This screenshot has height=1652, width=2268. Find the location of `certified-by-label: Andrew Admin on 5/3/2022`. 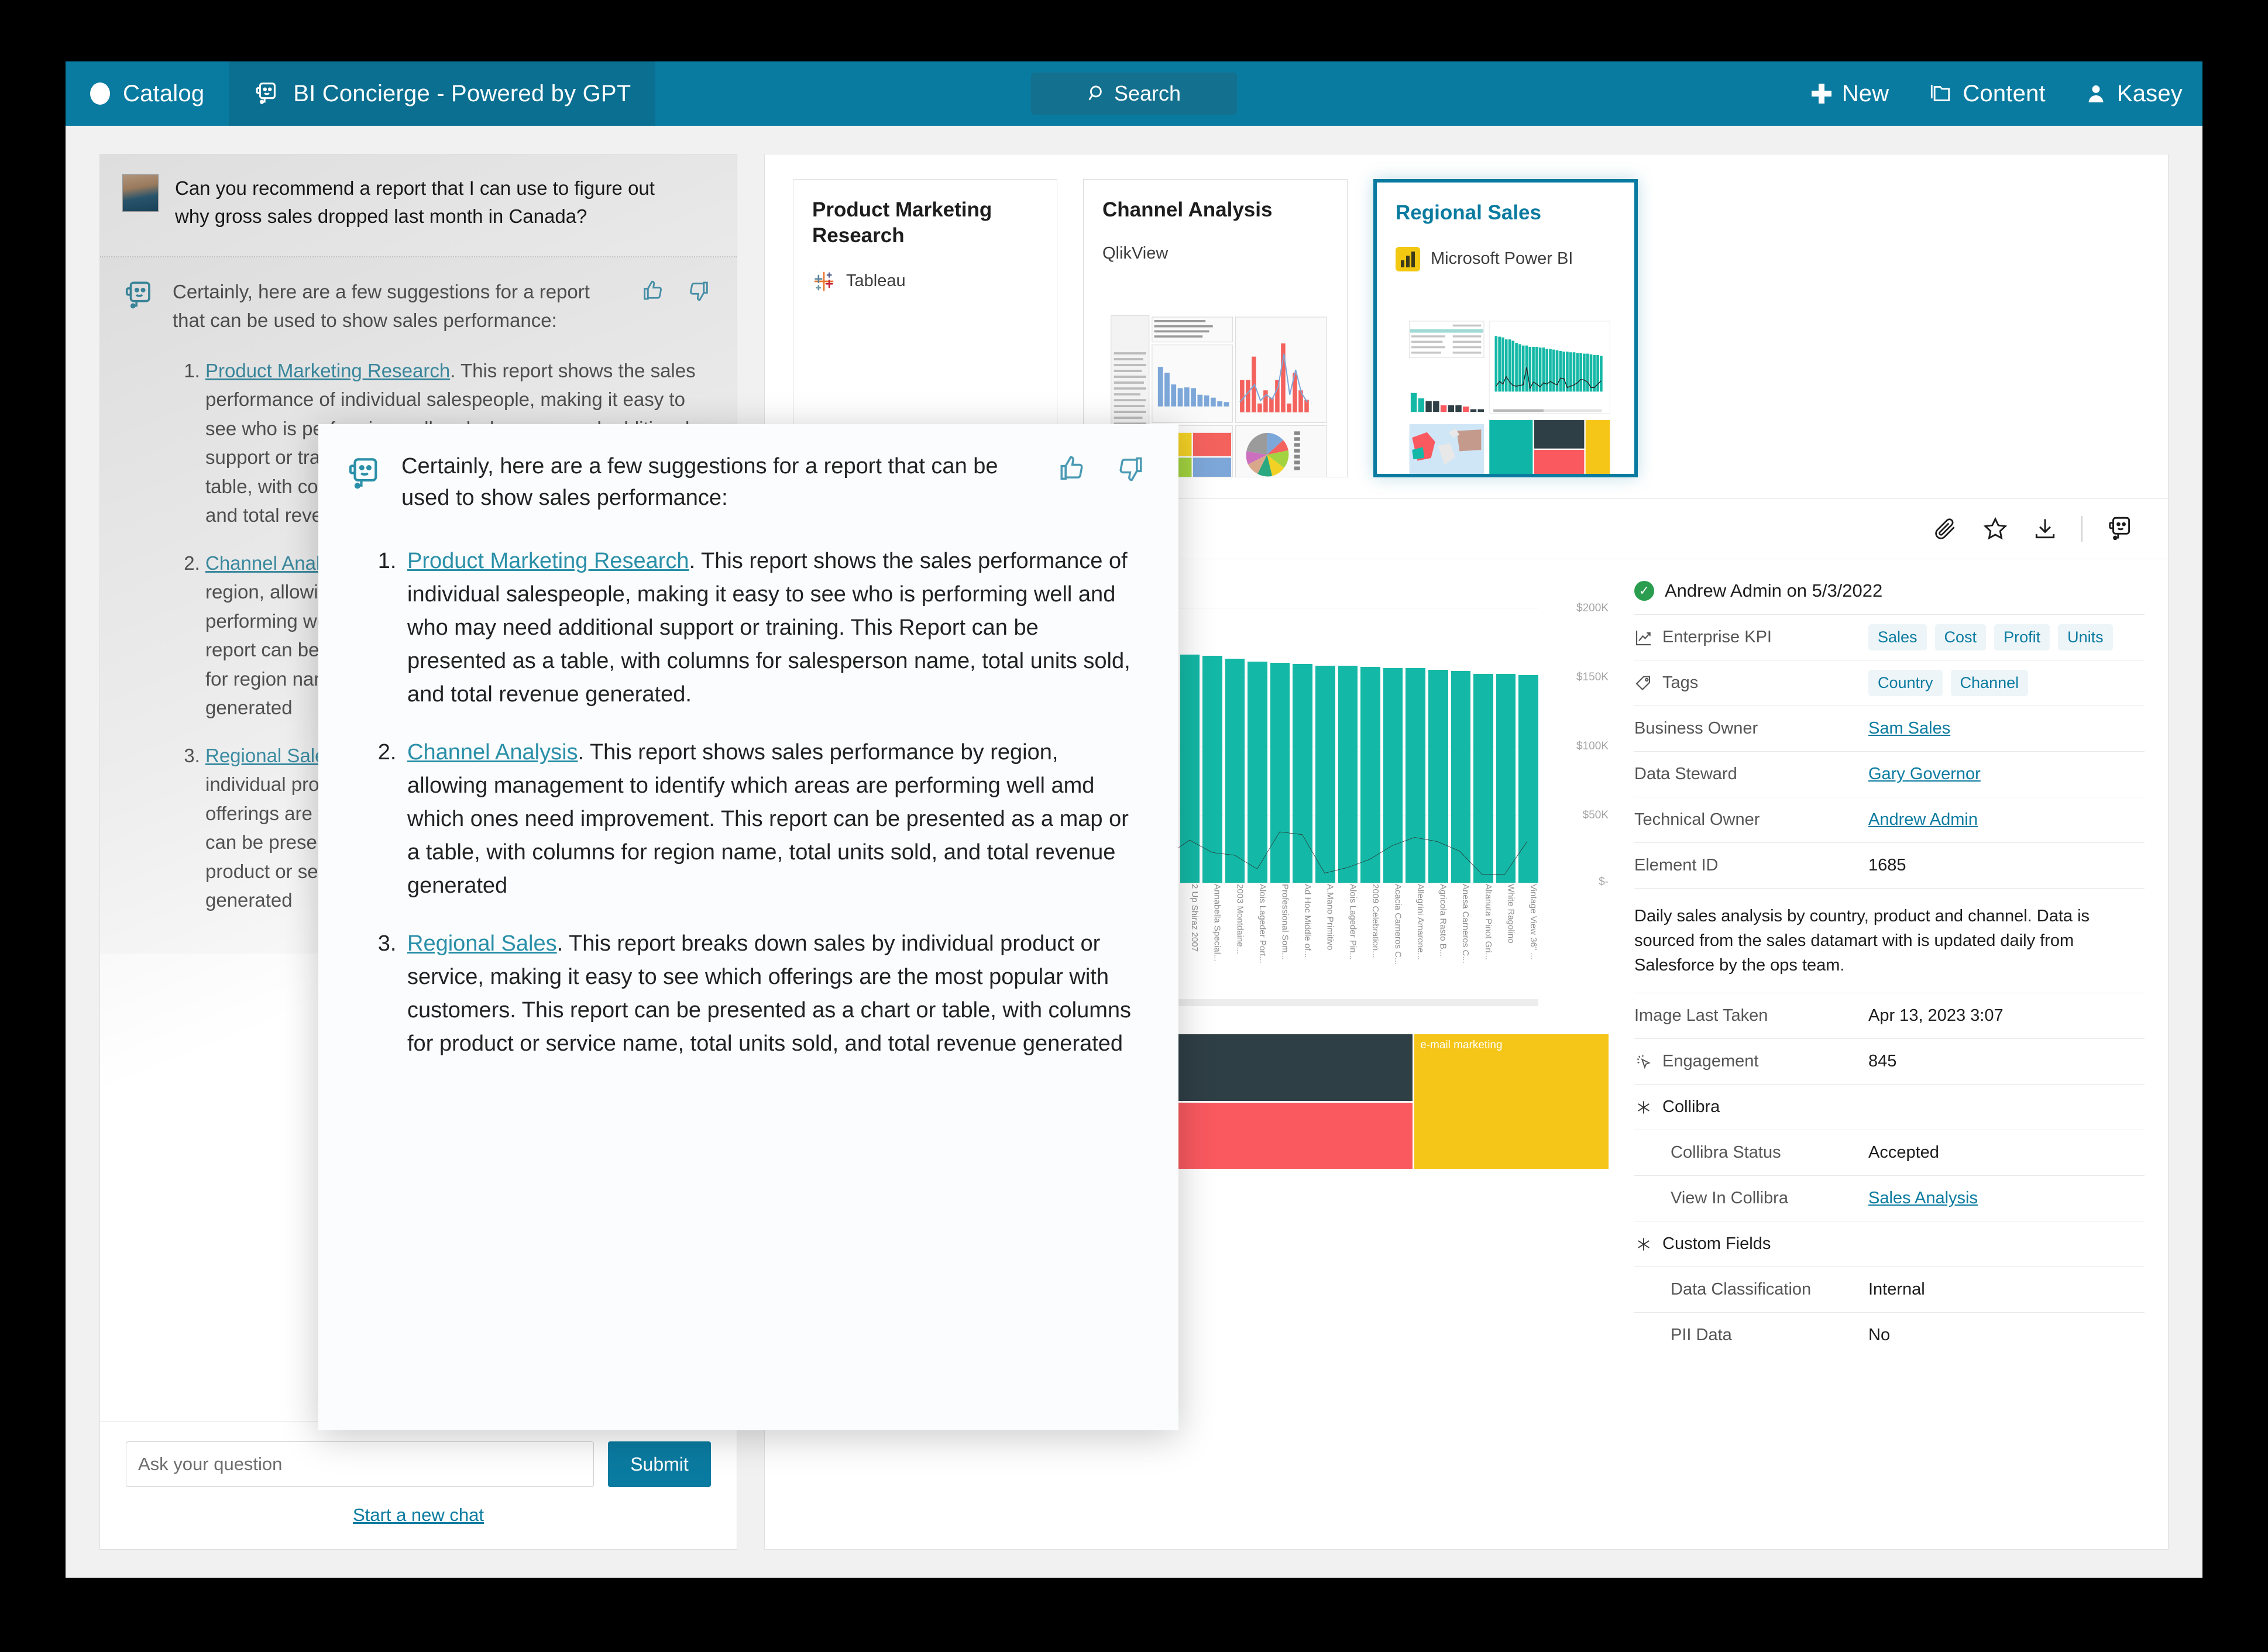

certified-by-label: Andrew Admin on 5/3/2022 is located at coordinates (1774, 590).